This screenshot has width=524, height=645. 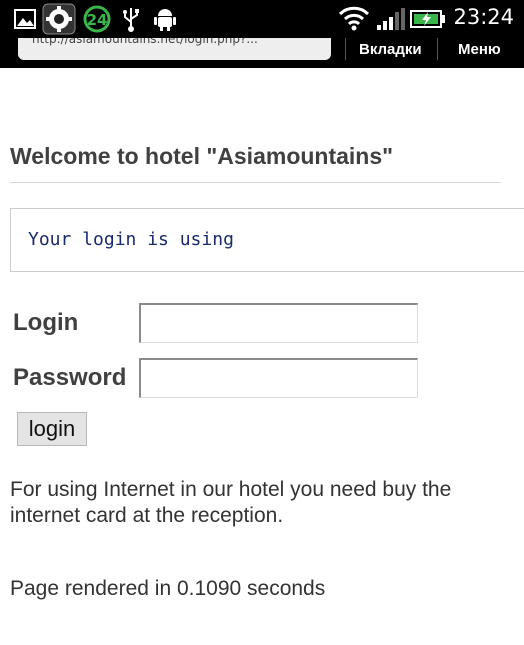 I want to click on password-input, so click(x=278, y=378).